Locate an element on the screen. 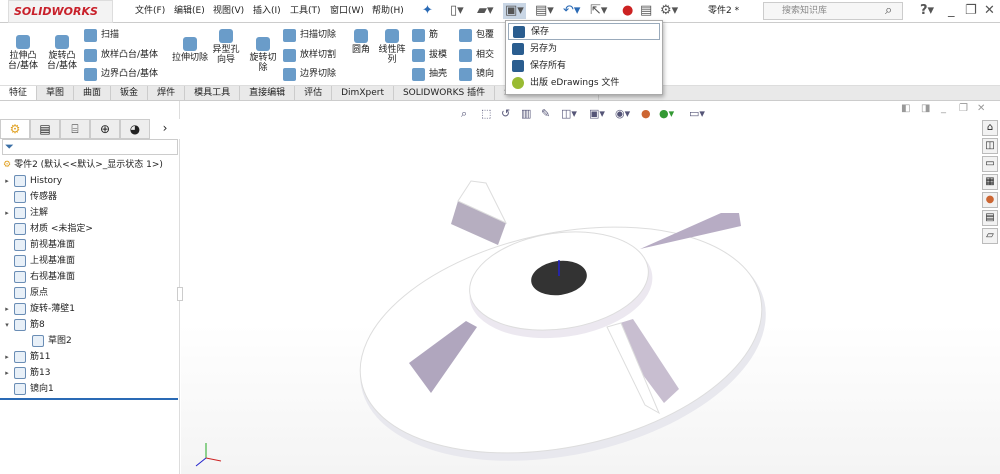 Image resolution: width=1000 pixels, height=474 pixels. configuration-manager-tab-icon: ⌸ is located at coordinates (75, 129).